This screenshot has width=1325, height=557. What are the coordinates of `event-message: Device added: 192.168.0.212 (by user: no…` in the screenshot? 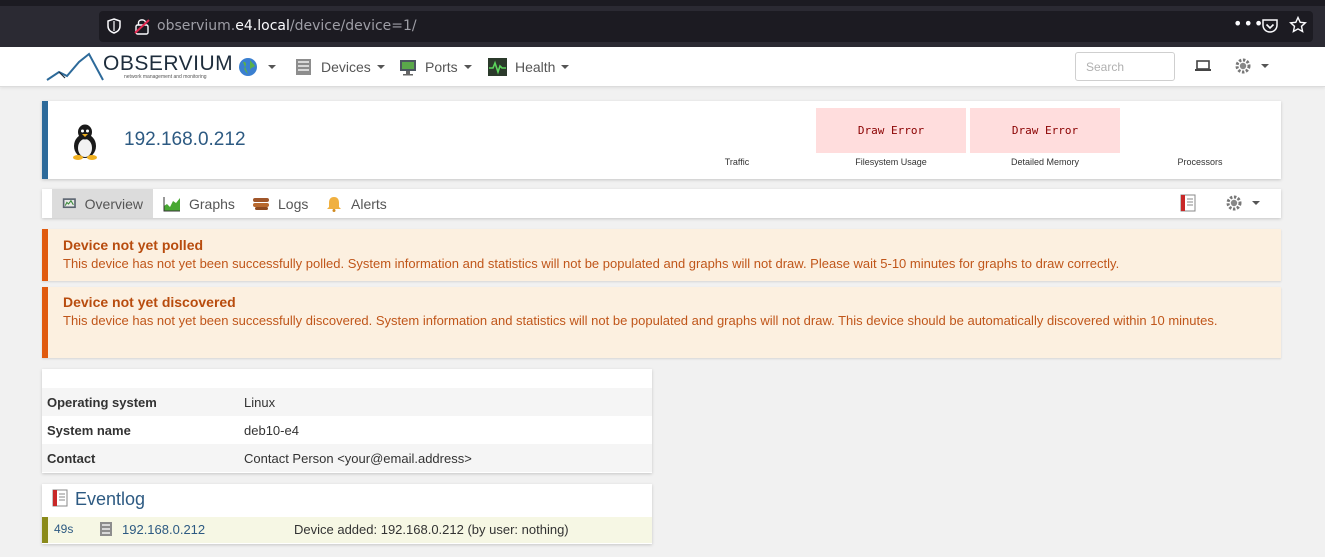 It's located at (431, 529).